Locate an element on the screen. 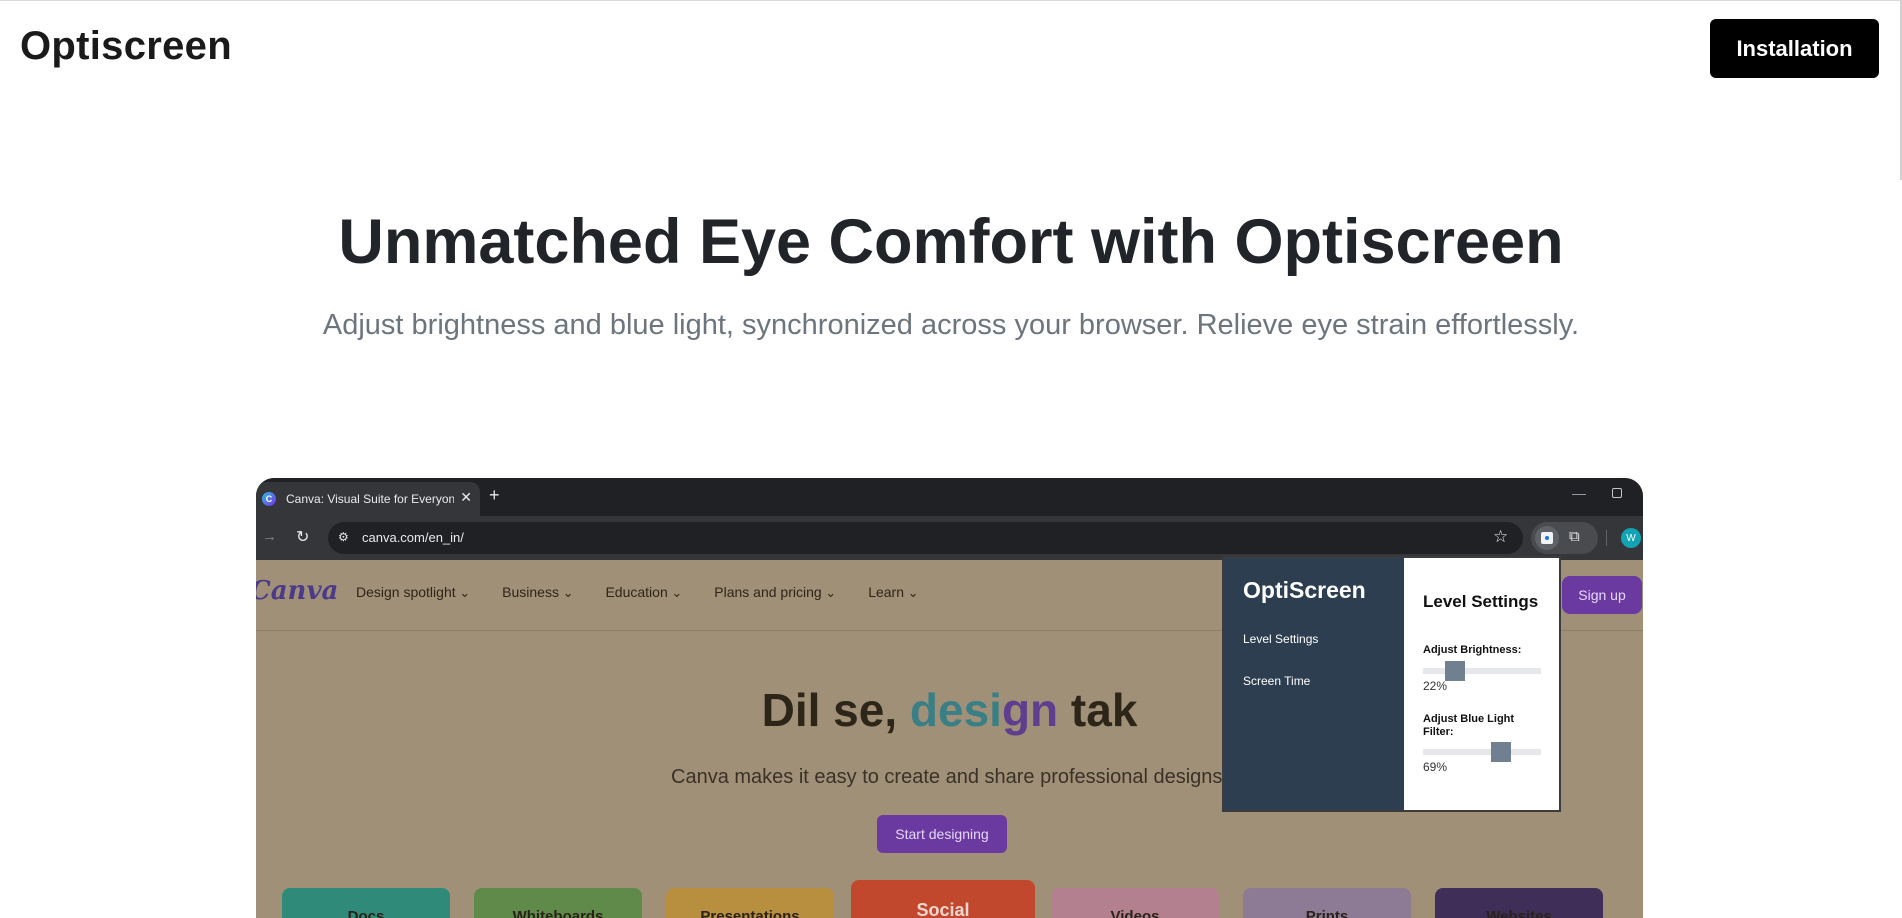  brightness-label: Adjust Brightness: is located at coordinates (1472, 650).